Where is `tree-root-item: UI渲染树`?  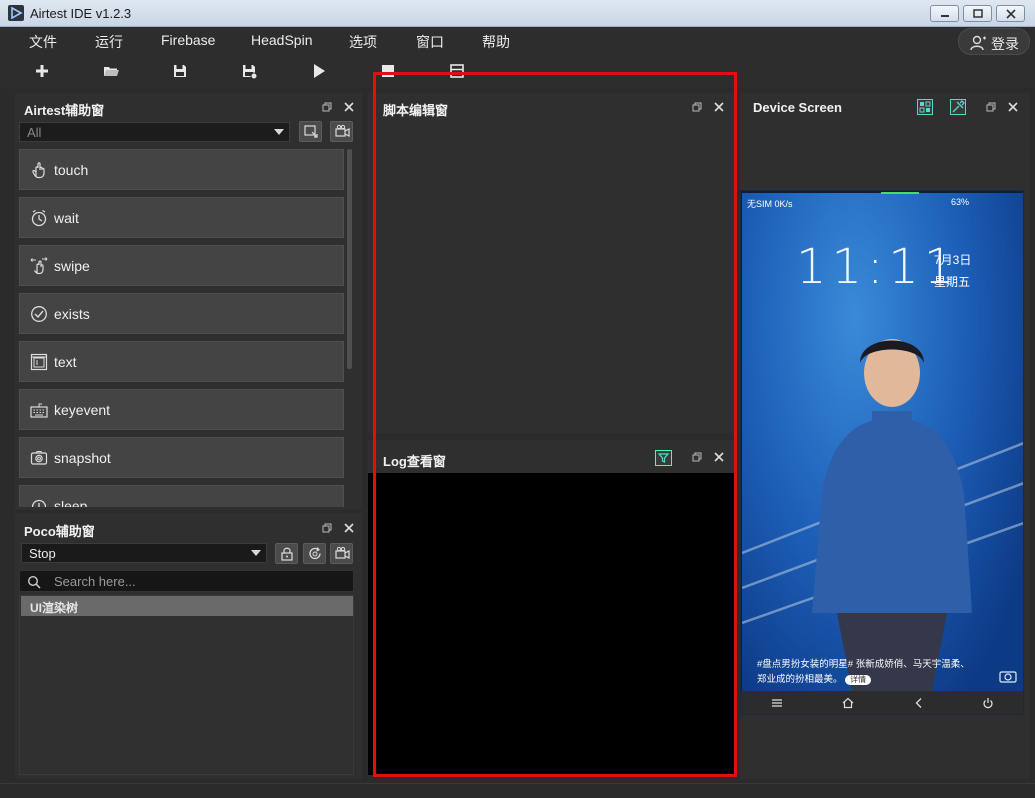
tree-root-item: UI渲染树 is located at coordinates (187, 606).